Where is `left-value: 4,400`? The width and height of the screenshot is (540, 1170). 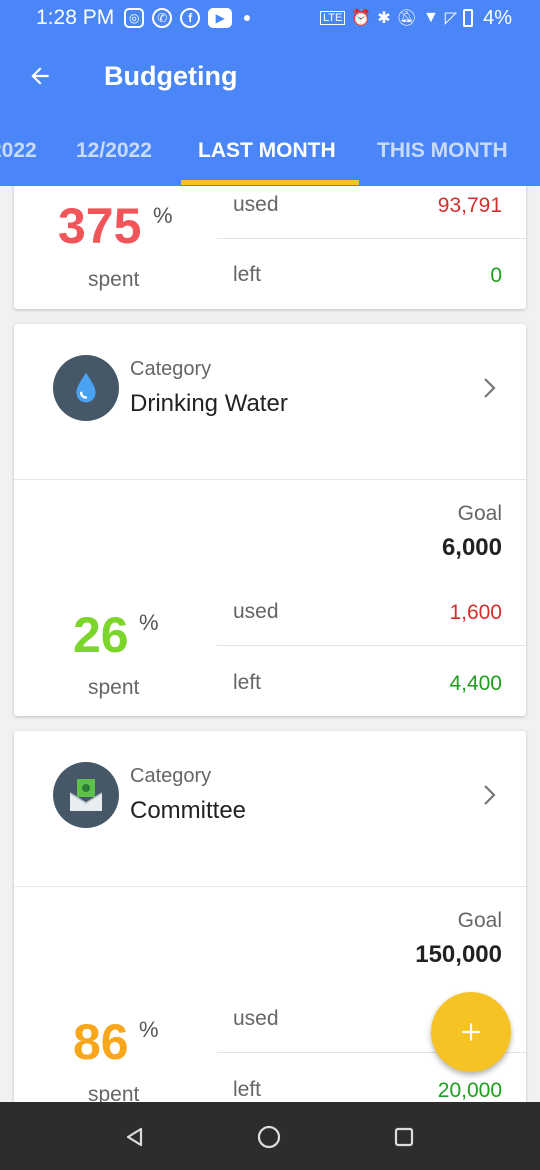 left-value: 4,400 is located at coordinates (475, 683).